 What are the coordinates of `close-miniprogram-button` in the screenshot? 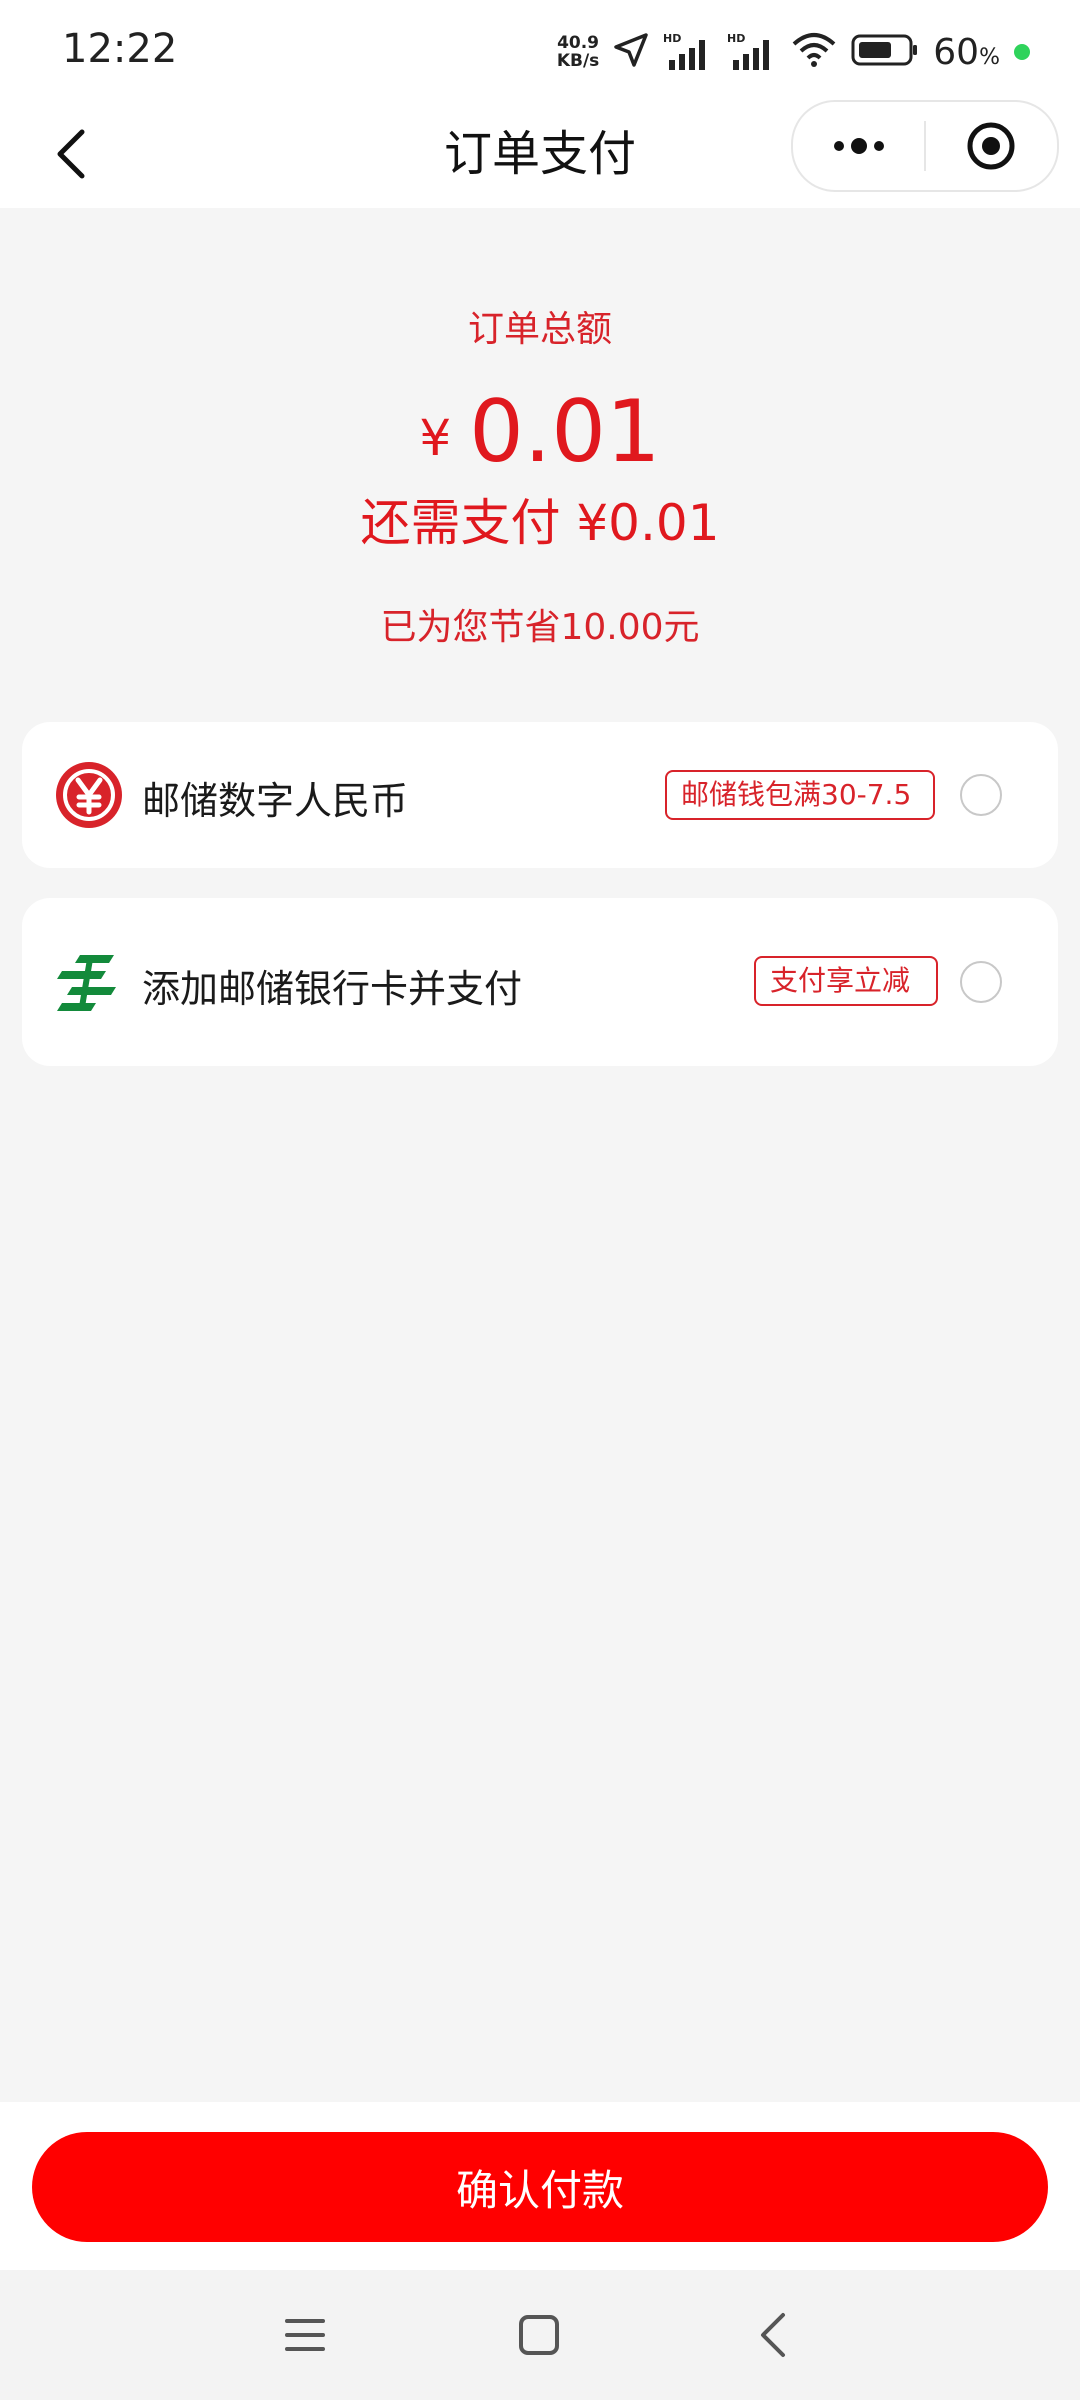 It's located at (991, 146).